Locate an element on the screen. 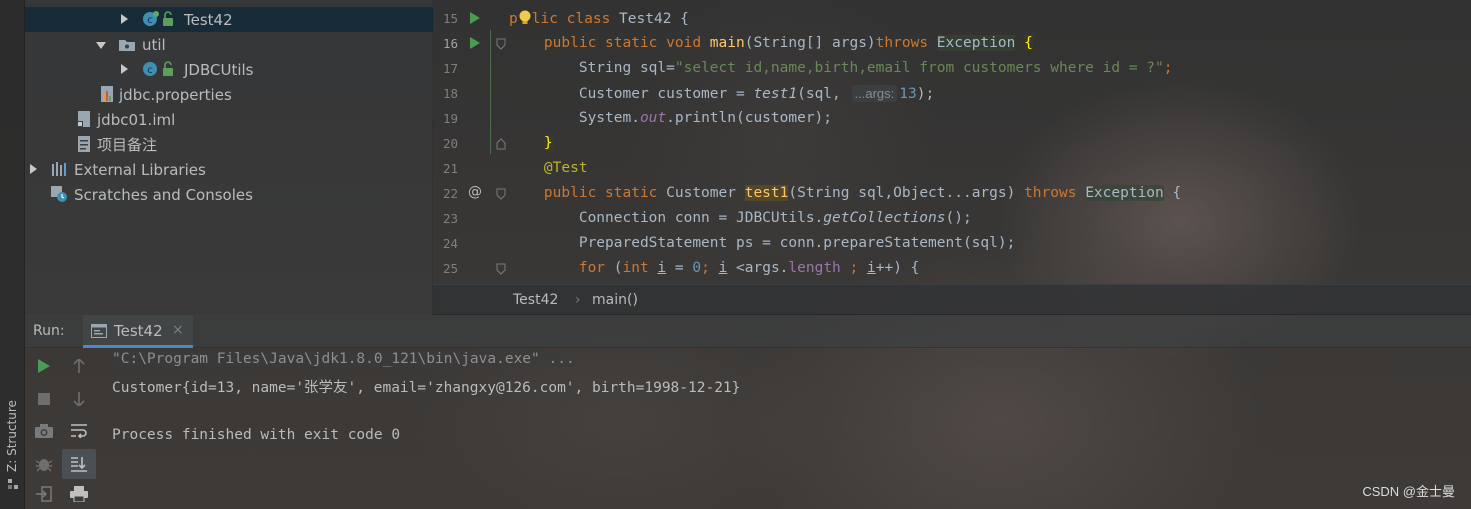 The image size is (1471, 509). svg-text: c is located at coordinates (150, 20).